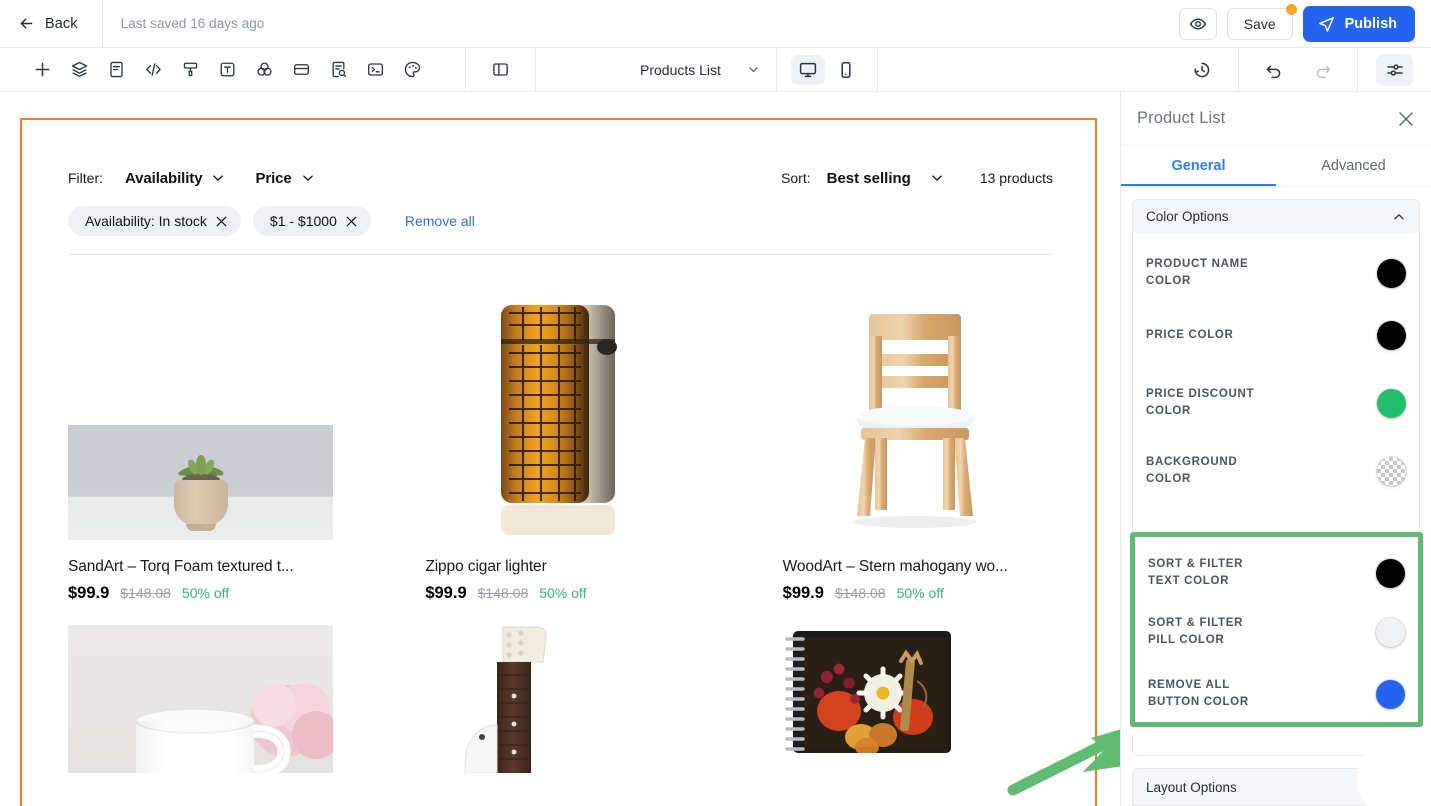  I want to click on device-switcher, so click(827, 69).